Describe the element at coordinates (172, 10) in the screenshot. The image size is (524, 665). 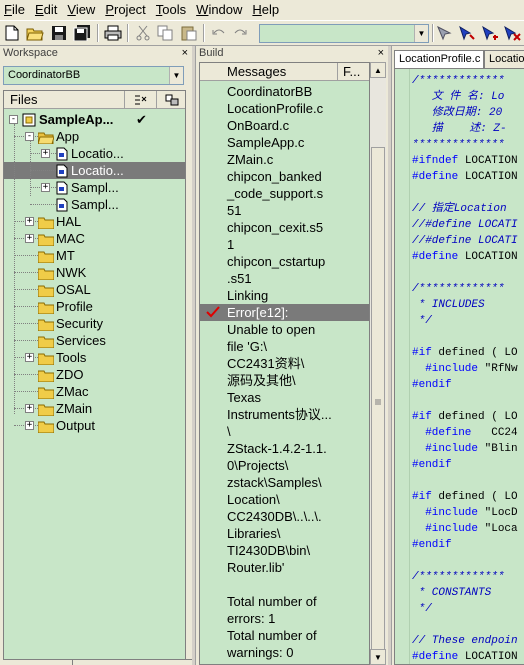
I see `menu-tools: Tools` at that location.